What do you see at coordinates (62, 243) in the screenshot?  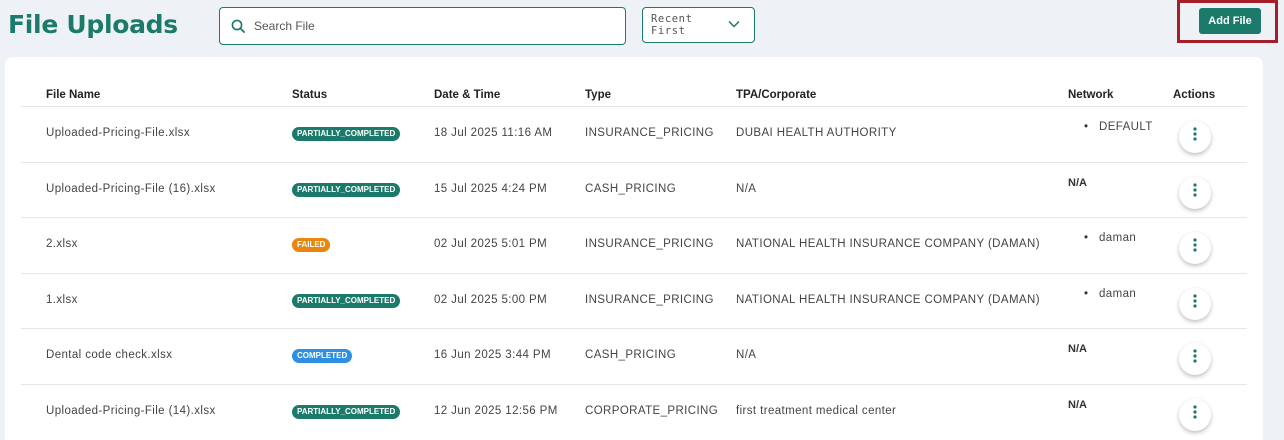 I see `file-name: 2.xlsx` at bounding box center [62, 243].